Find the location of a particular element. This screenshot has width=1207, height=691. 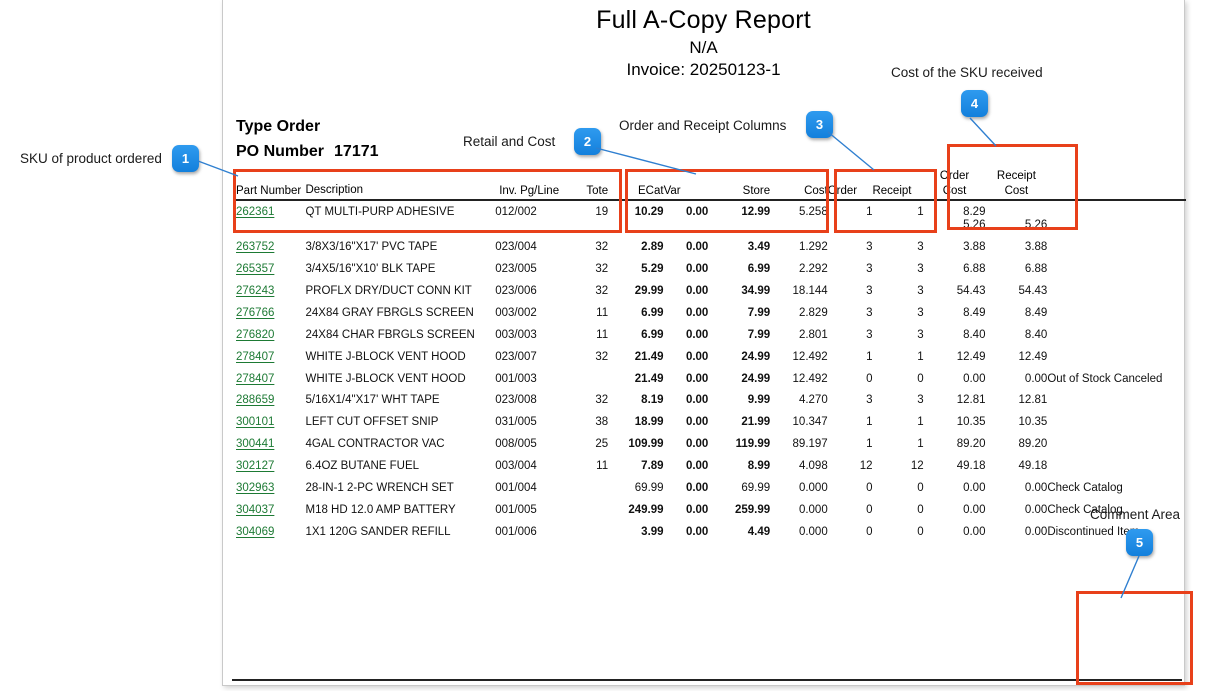

cell-tote: 11 is located at coordinates (602, 466).